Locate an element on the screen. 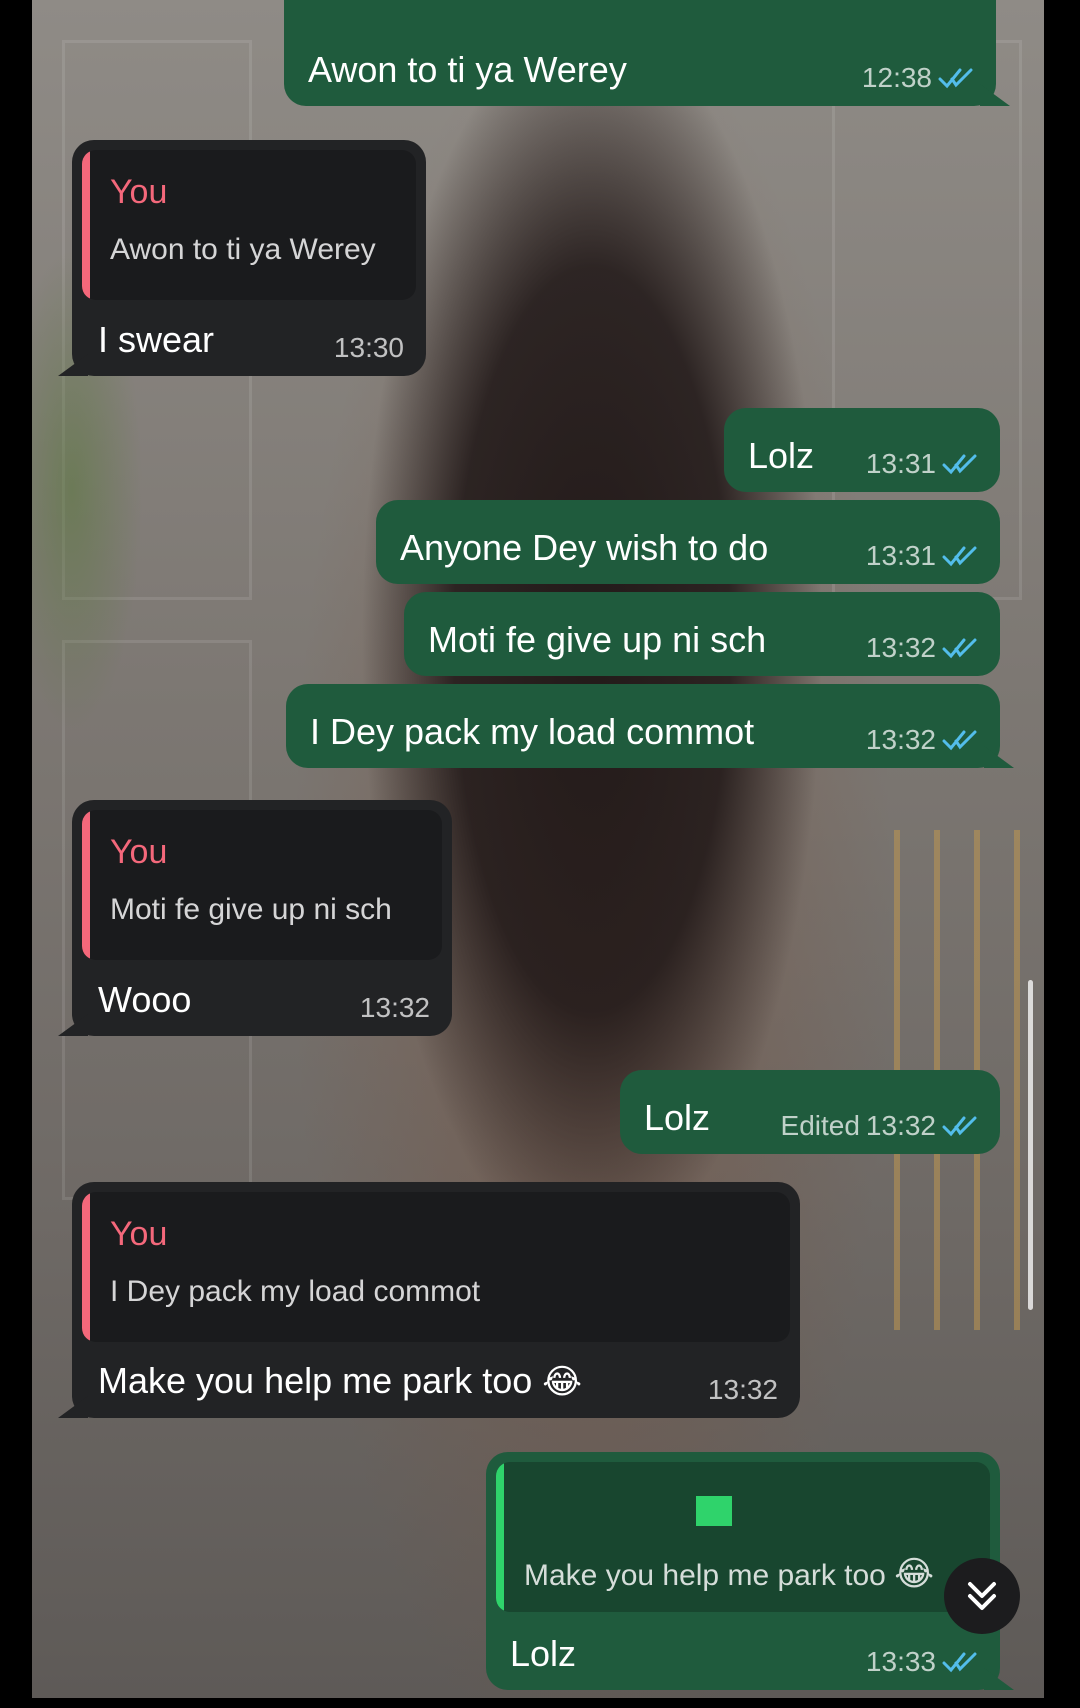 This screenshot has height=1708, width=1080. chevron-double-down-icon is located at coordinates (982, 1596).